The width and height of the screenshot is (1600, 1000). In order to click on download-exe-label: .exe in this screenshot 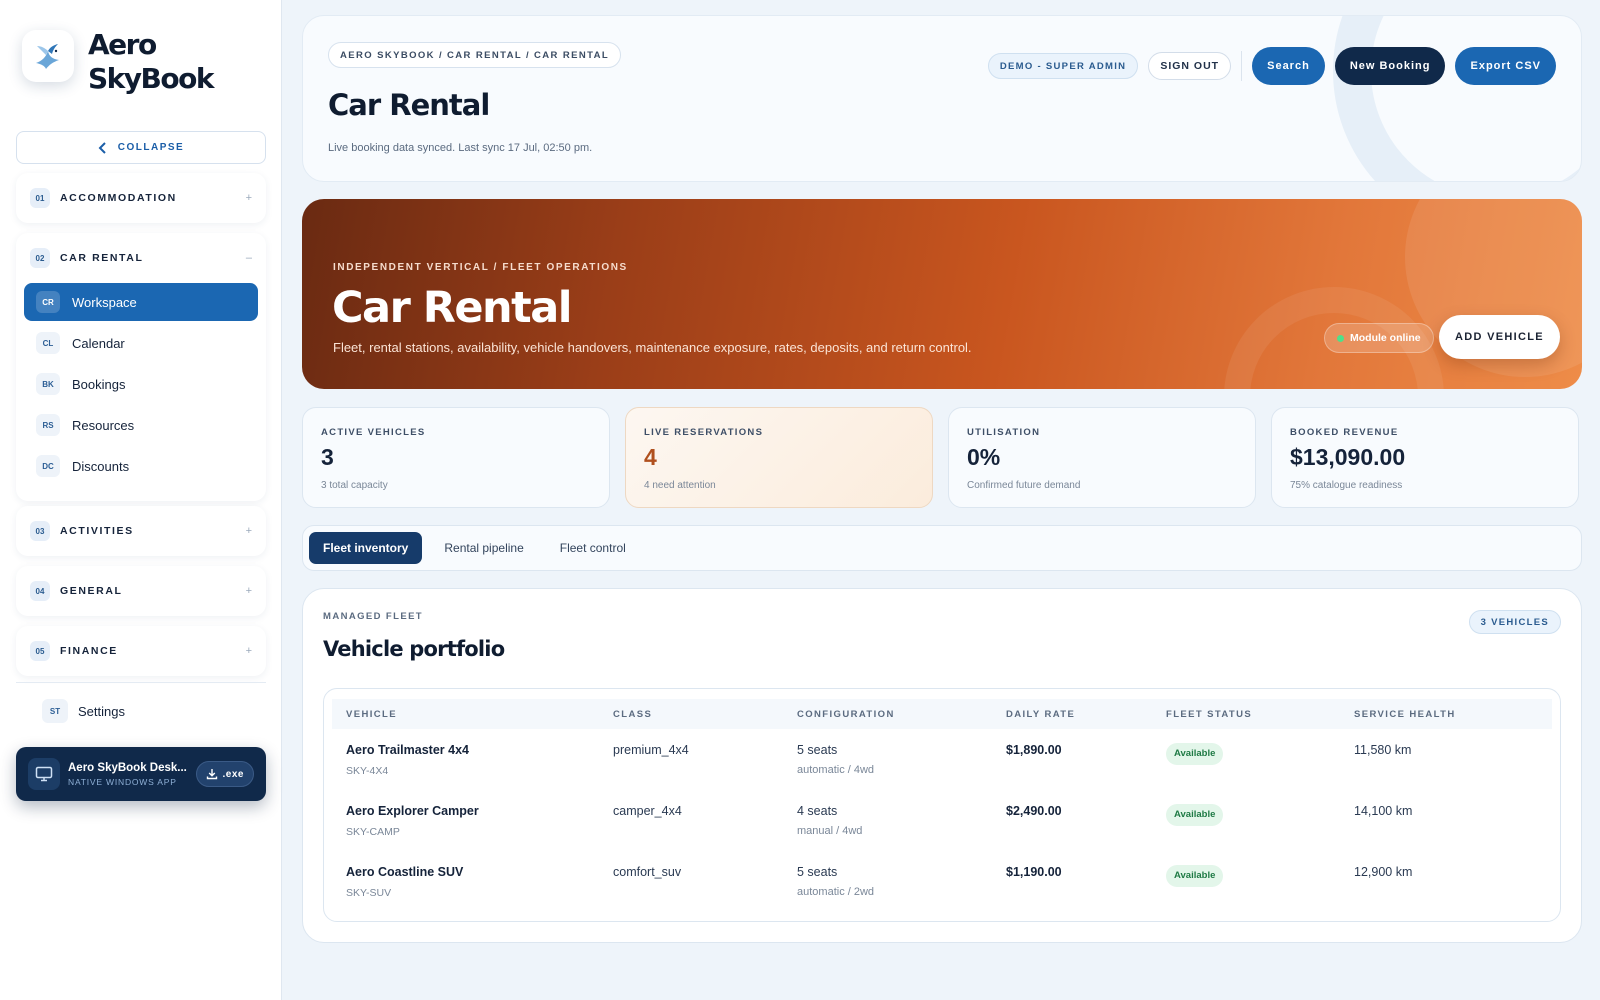, I will do `click(233, 774)`.